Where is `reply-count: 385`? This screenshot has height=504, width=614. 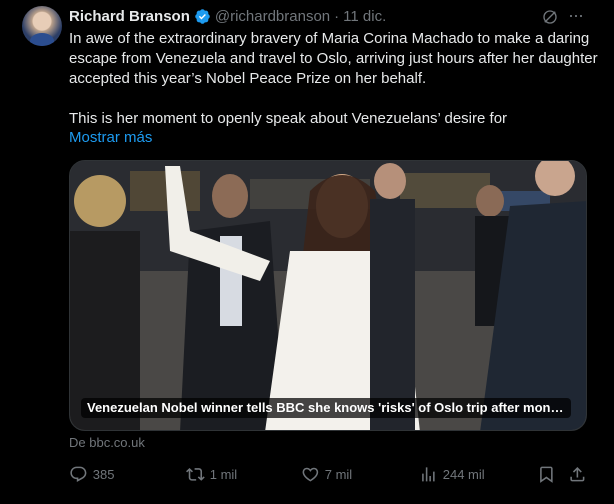
reply-count: 385 is located at coordinates (103, 474).